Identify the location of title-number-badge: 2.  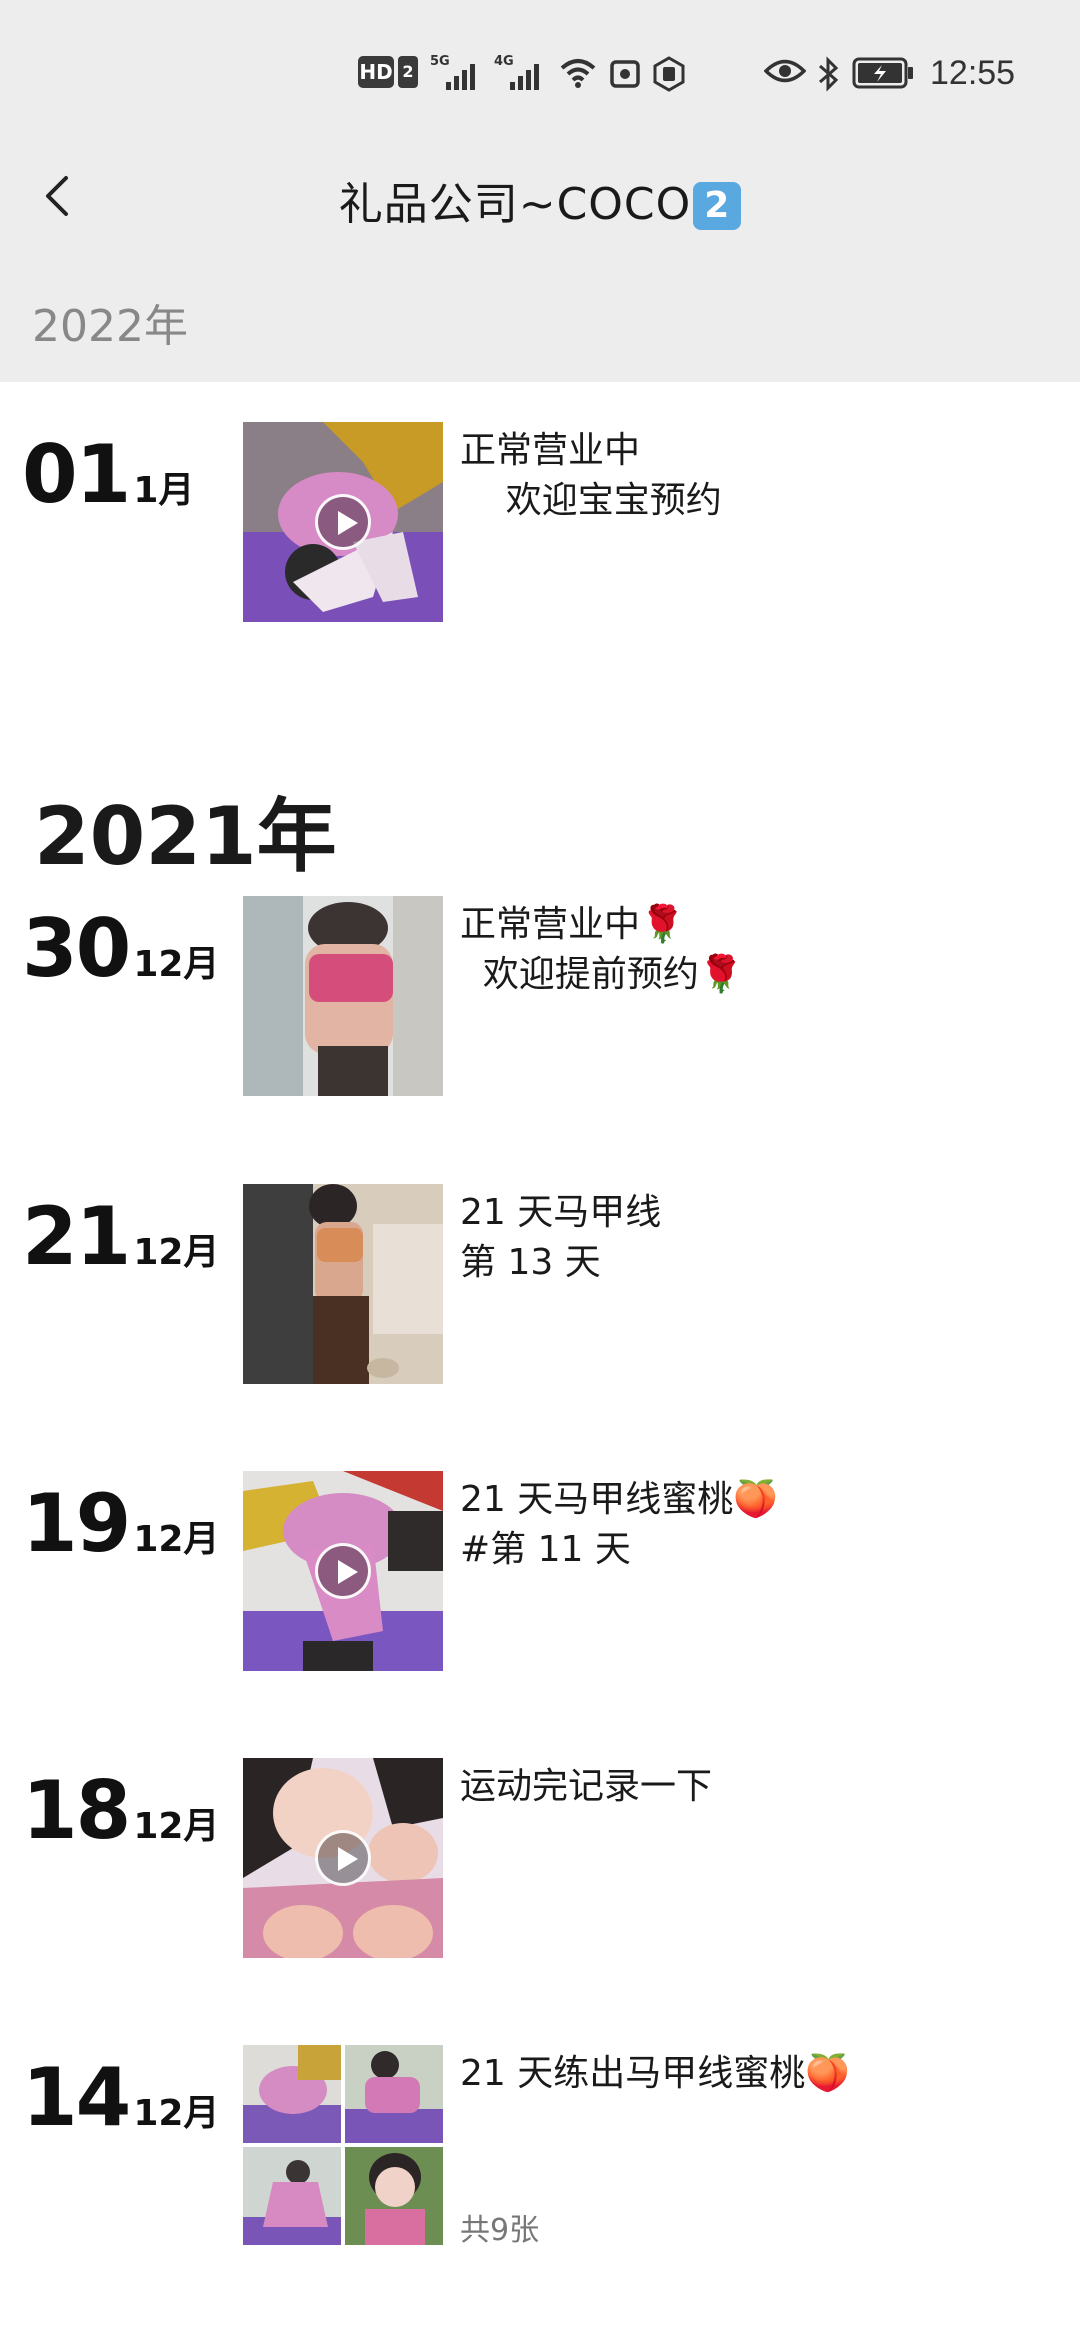
(717, 206).